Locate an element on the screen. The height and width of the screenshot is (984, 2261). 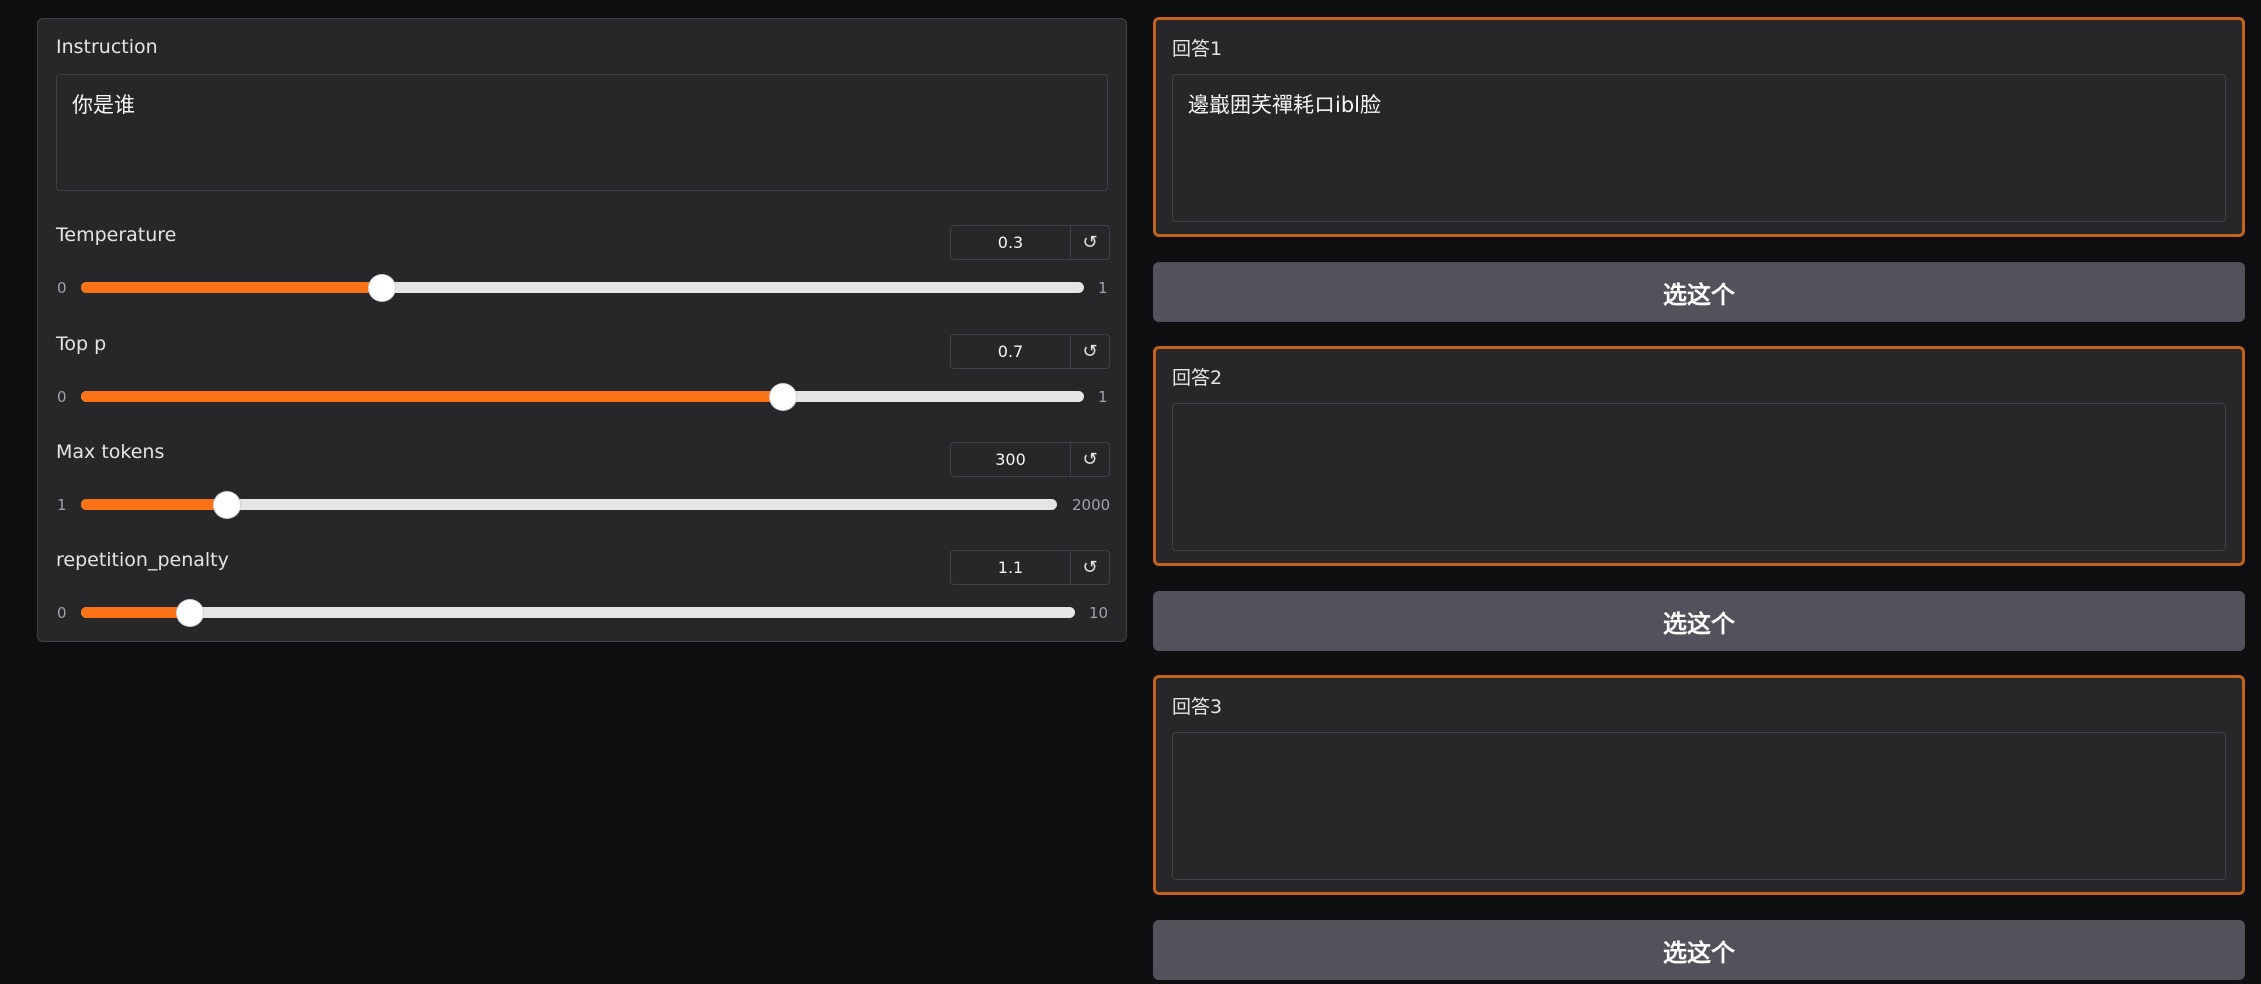
repetition-penalty-slider-thumb is located at coordinates (190, 612).